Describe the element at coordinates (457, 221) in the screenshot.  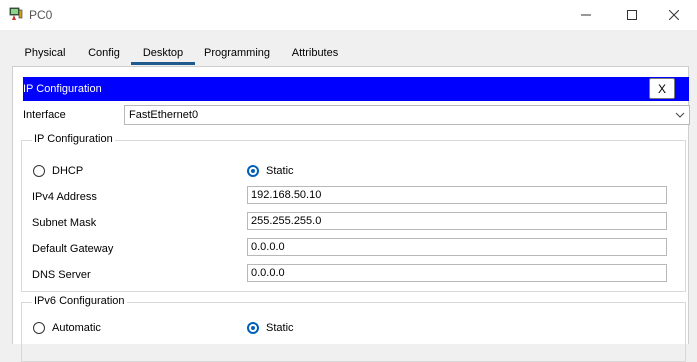
I see `subnet-mask-input` at that location.